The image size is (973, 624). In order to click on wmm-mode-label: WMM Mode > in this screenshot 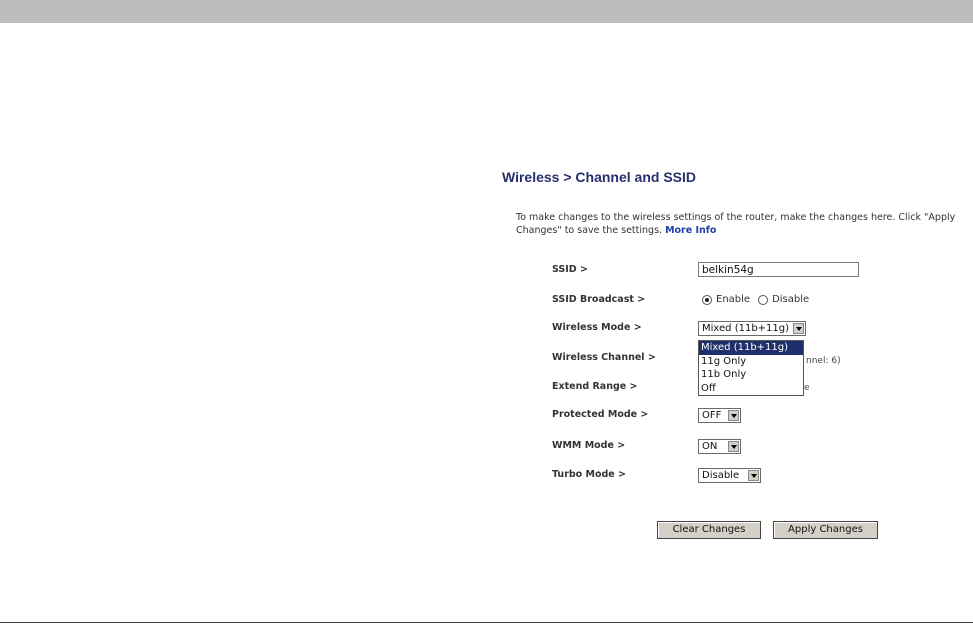, I will do `click(589, 445)`.